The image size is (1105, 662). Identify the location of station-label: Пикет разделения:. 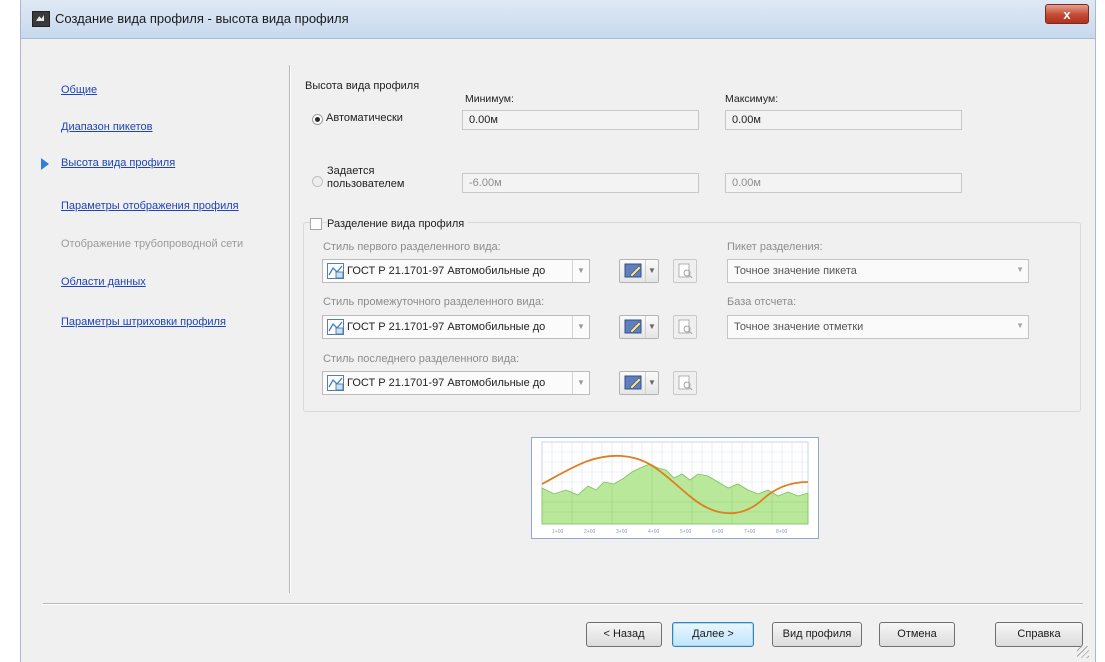
(775, 247).